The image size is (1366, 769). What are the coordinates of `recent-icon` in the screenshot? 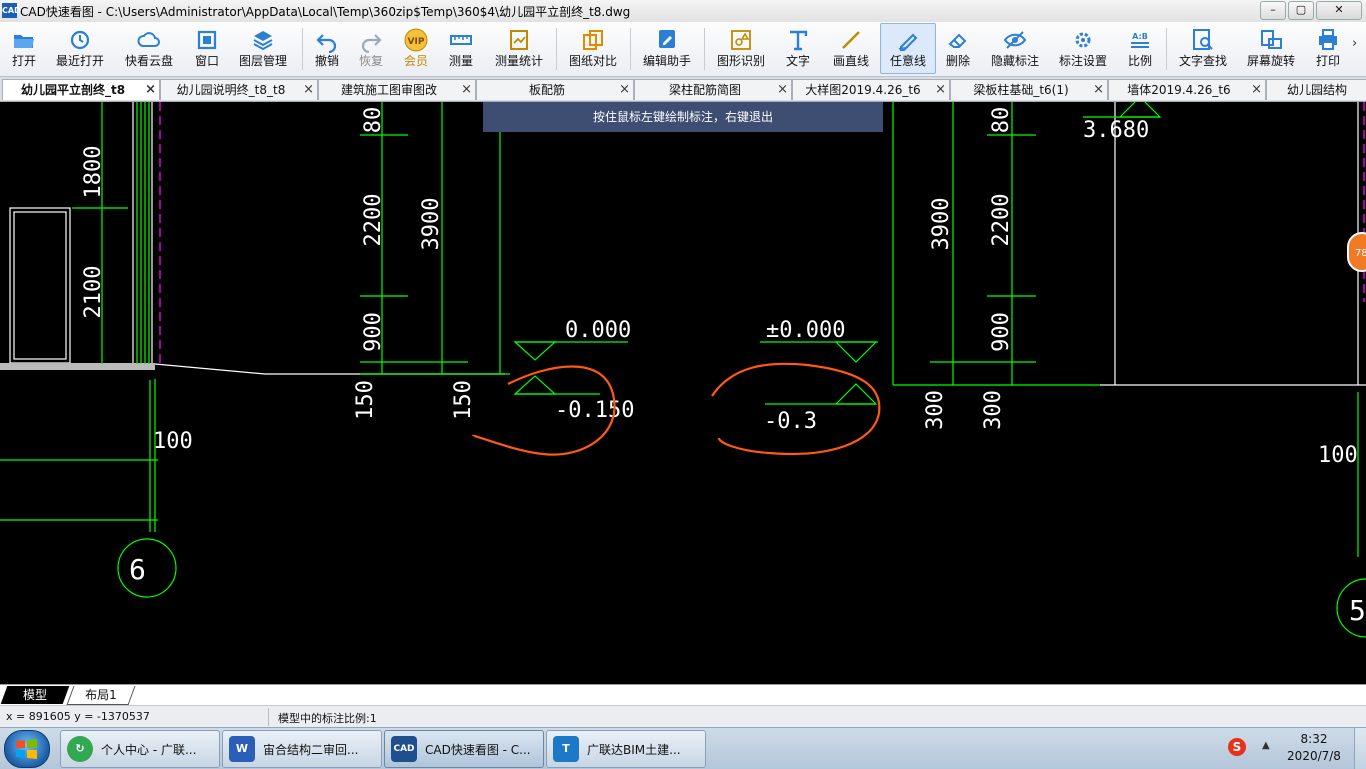 It's located at (80, 40).